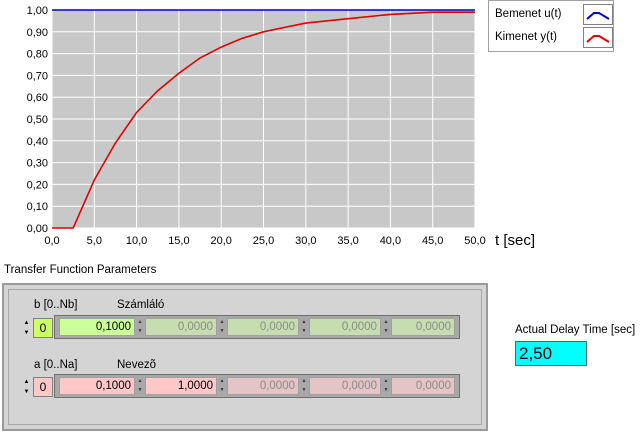 The image size is (642, 435). I want to click on delay-time-label: Actual Delay Time [sec], so click(575, 330).